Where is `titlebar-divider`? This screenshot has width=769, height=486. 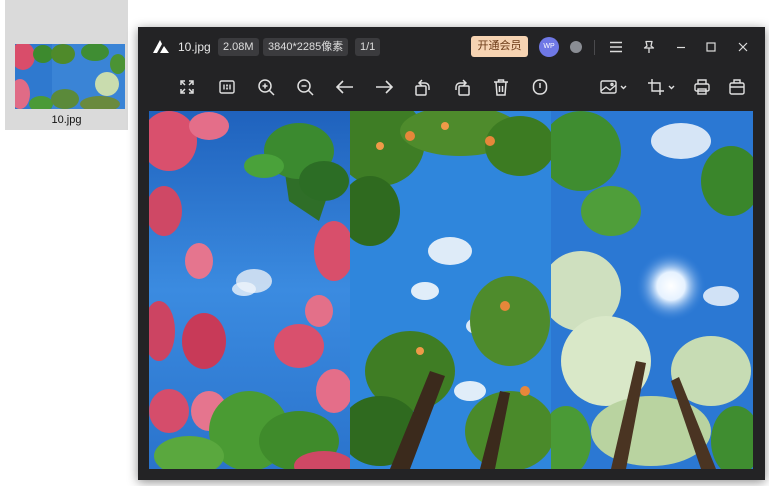 titlebar-divider is located at coordinates (594, 47).